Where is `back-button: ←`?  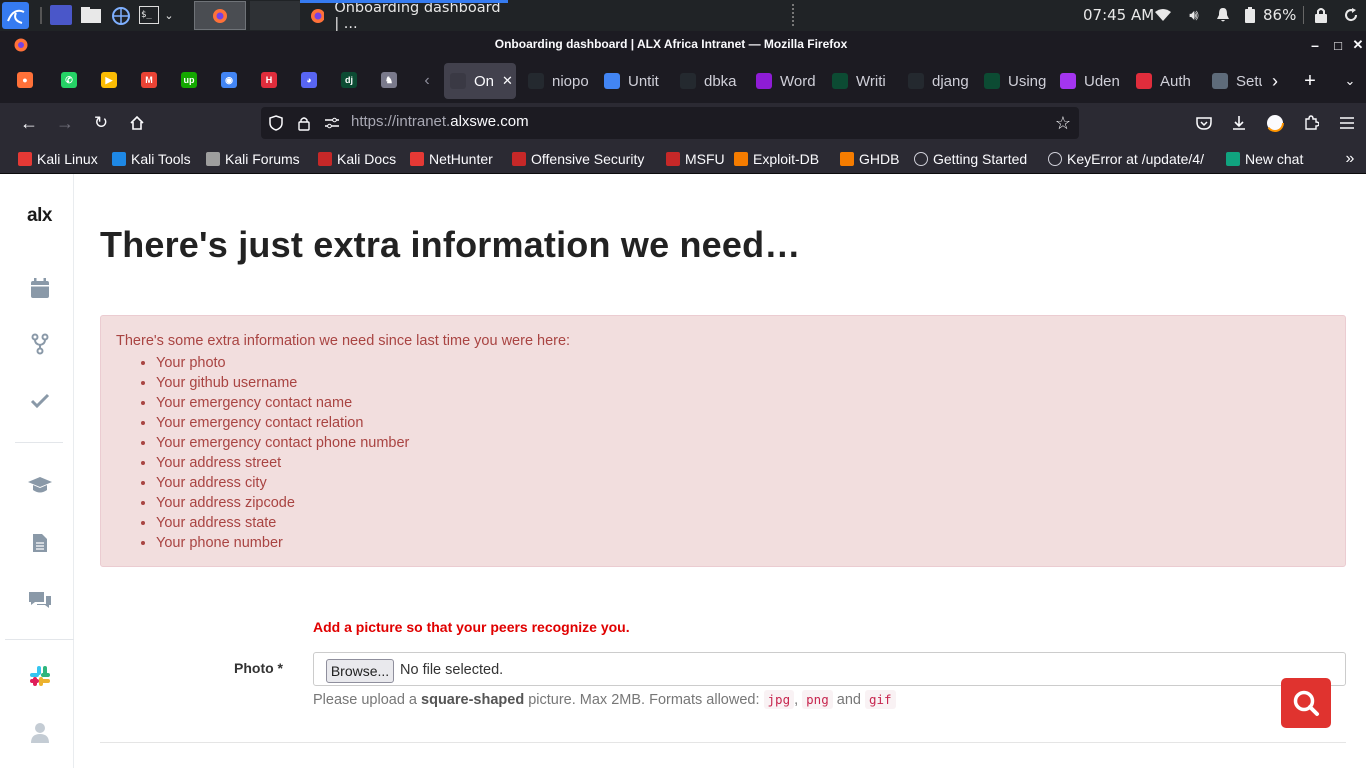 back-button: ← is located at coordinates (29, 123).